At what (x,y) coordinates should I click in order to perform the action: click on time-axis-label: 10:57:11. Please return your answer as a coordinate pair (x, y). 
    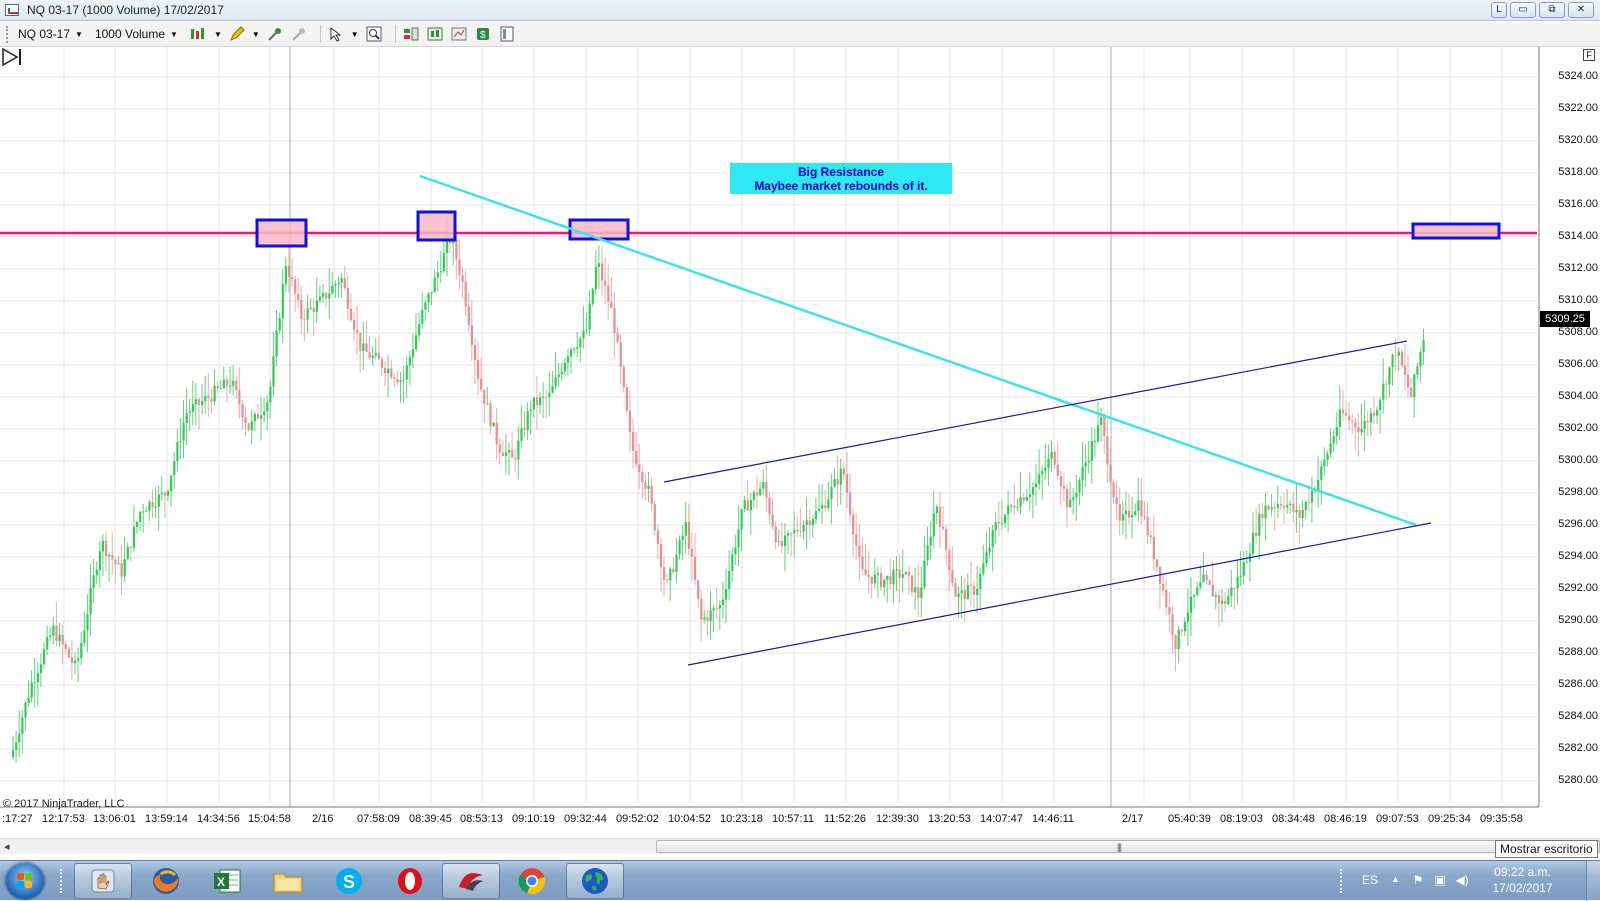
    Looking at the image, I should click on (793, 819).